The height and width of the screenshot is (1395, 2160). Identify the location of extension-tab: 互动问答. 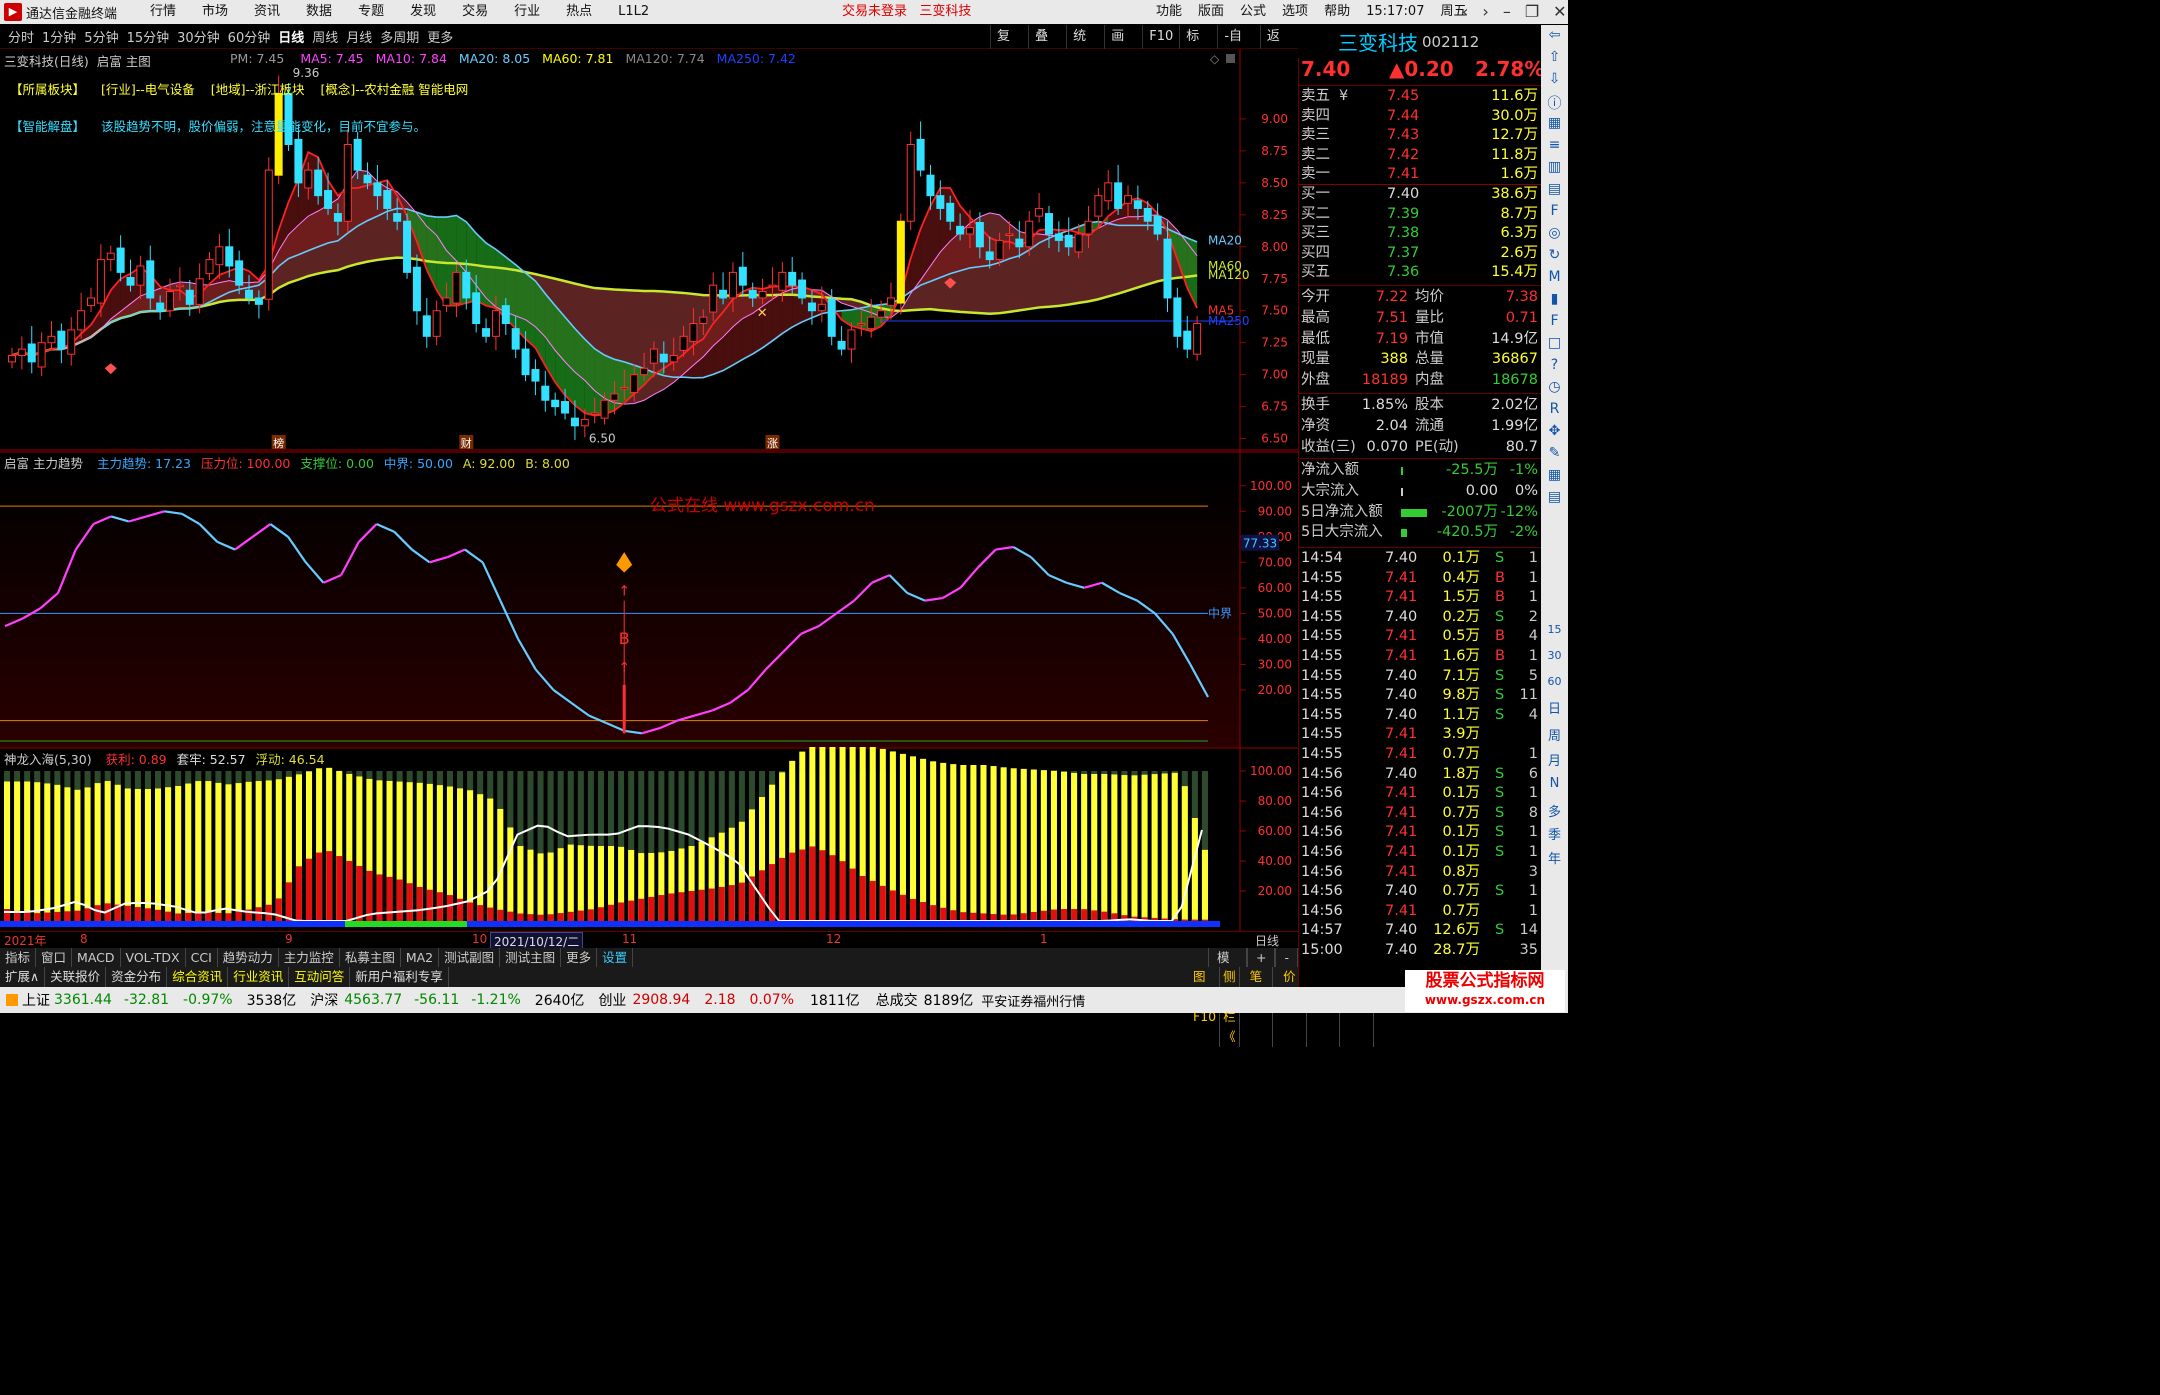
(320, 977).